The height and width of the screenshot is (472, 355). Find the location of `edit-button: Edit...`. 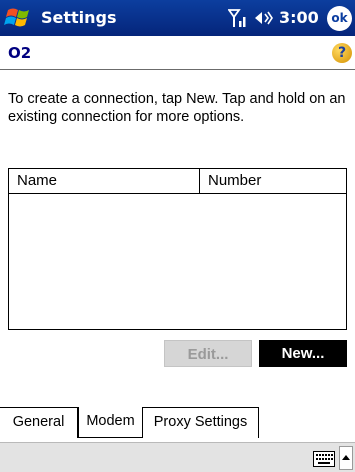

edit-button: Edit... is located at coordinates (208, 353).